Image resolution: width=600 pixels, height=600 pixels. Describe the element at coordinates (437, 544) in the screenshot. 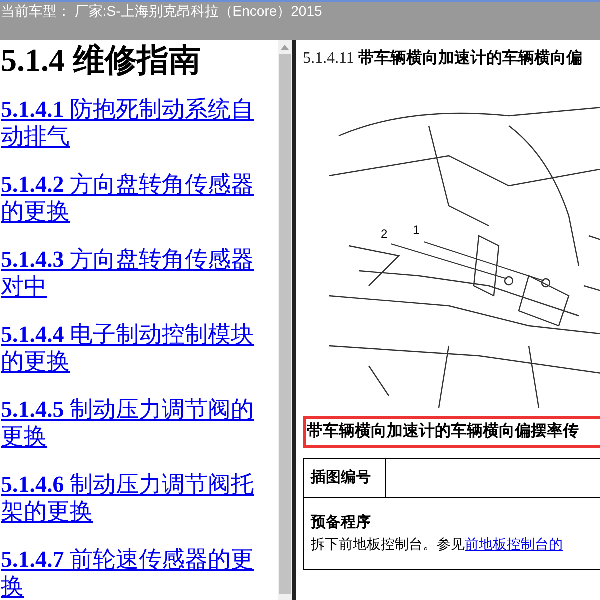

I see `procedure-text: 拆下前地板控制台。参见前地板控制台的` at that location.